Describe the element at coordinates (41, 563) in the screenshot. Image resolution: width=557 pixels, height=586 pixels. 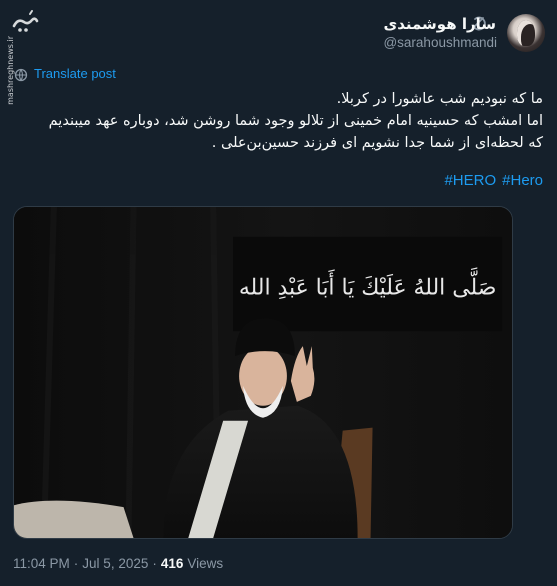
I see `post-time: 11:04 PM` at that location.